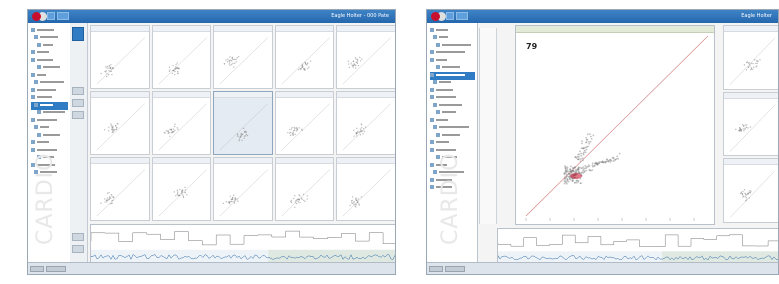 Image resolution: width=779 pixels, height=284 pixels. What do you see at coordinates (488, 126) in the screenshot?
I see `vertical-ruler` at bounding box center [488, 126].